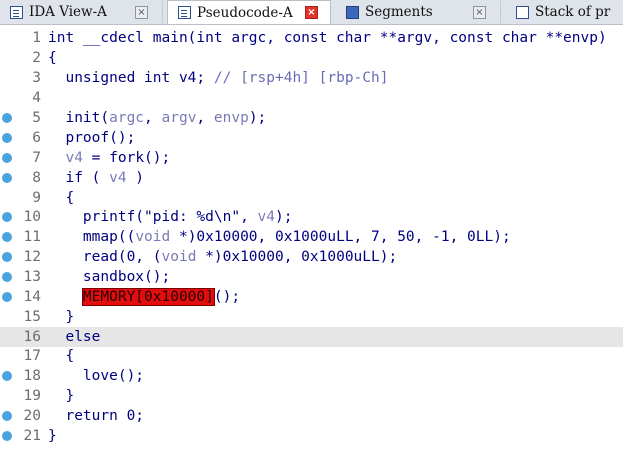 The height and width of the screenshot is (454, 623). I want to click on code-line: 13 sandbox();, so click(311, 277).